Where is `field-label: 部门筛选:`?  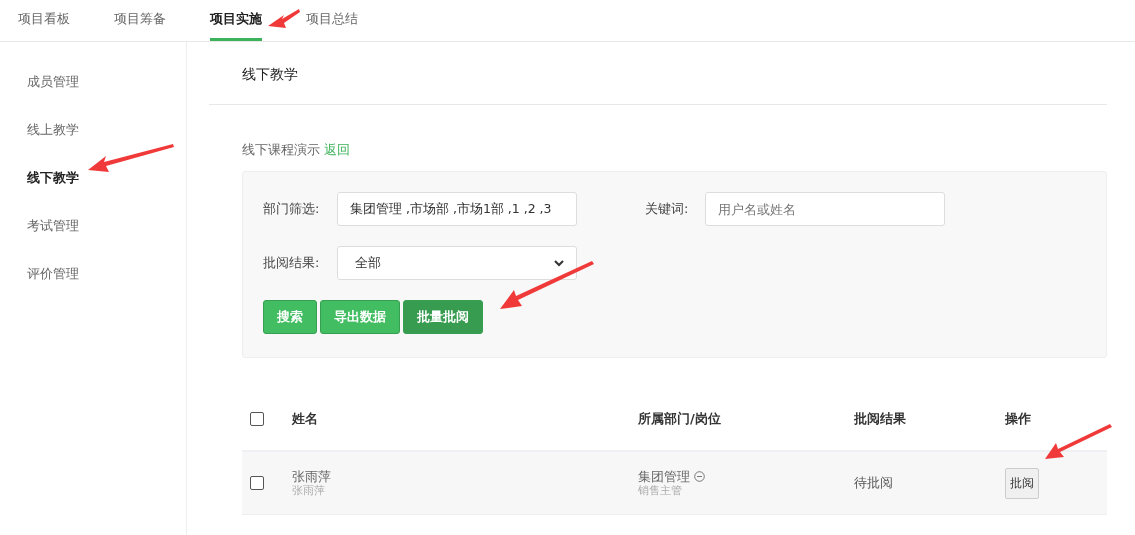 field-label: 部门筛选: is located at coordinates (292, 209).